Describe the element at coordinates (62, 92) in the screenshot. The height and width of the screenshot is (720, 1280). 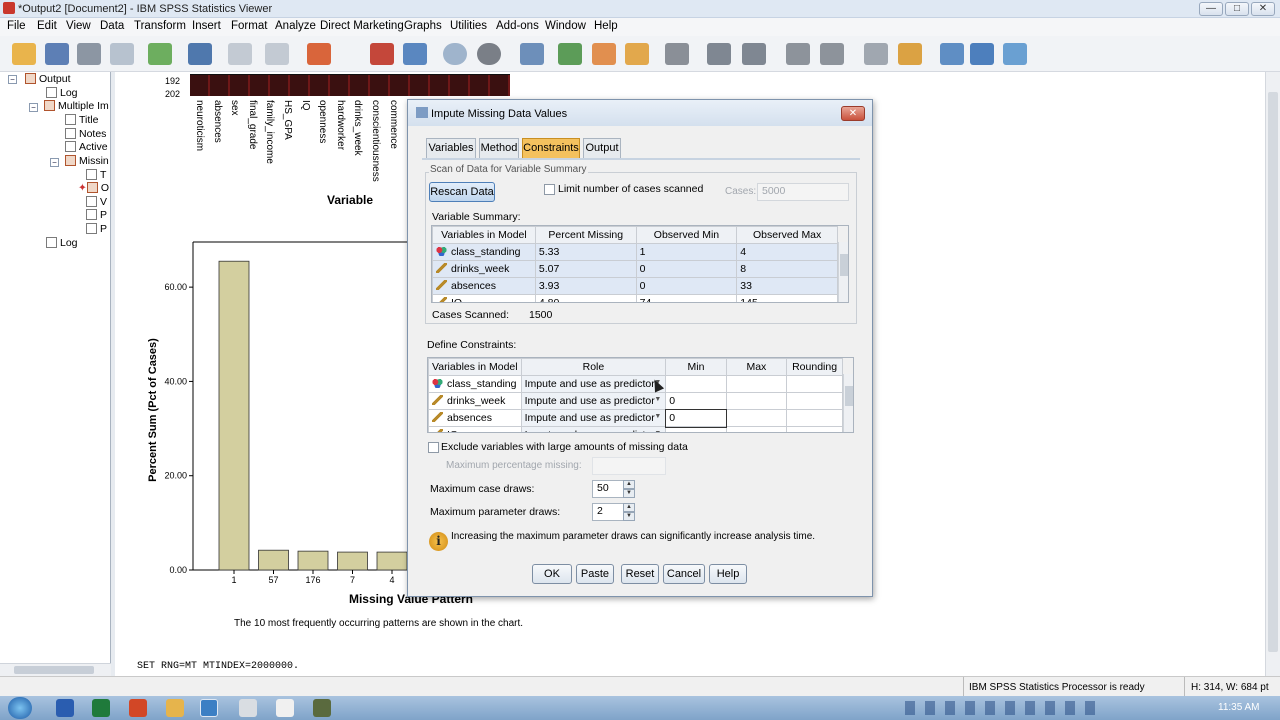
I see `tree-item-log: Log` at that location.